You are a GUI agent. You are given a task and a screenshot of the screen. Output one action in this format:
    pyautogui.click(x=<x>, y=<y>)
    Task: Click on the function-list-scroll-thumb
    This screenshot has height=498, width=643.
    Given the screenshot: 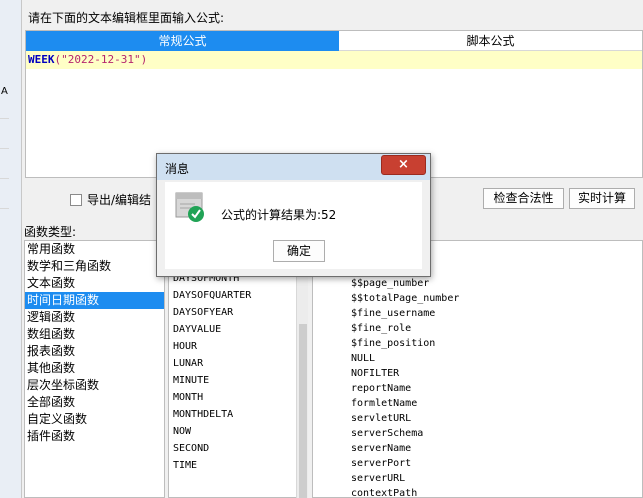 What is the action you would take?
    pyautogui.click(x=303, y=411)
    